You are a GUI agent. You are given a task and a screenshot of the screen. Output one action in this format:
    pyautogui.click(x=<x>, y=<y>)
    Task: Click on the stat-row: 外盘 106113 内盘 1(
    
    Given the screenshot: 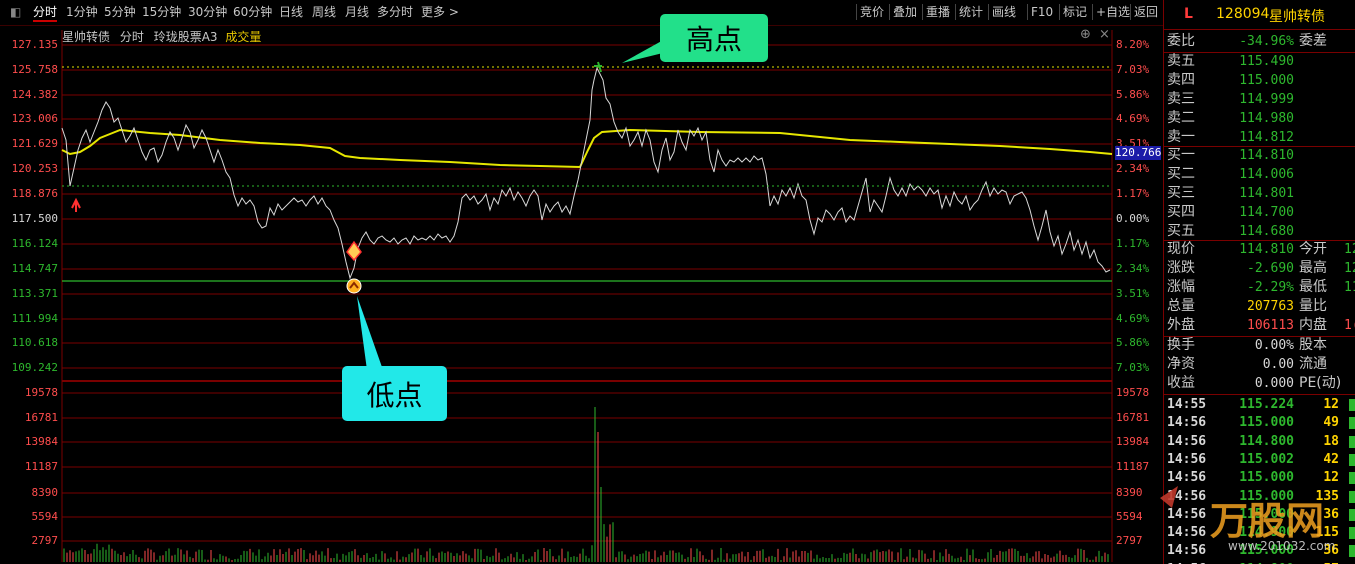 What is the action you would take?
    pyautogui.click(x=1259, y=325)
    